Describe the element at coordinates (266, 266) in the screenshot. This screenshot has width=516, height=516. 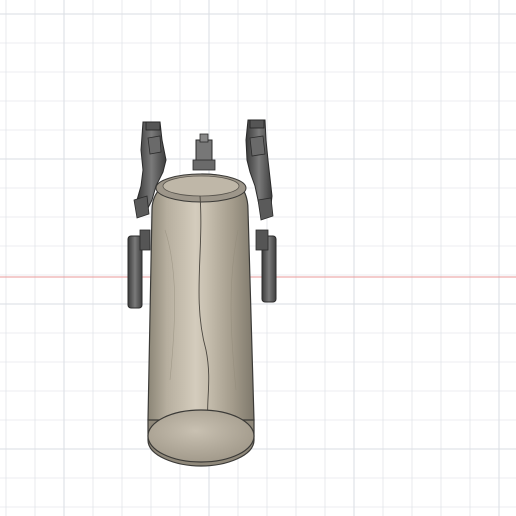
I see `right-side-rail` at that location.